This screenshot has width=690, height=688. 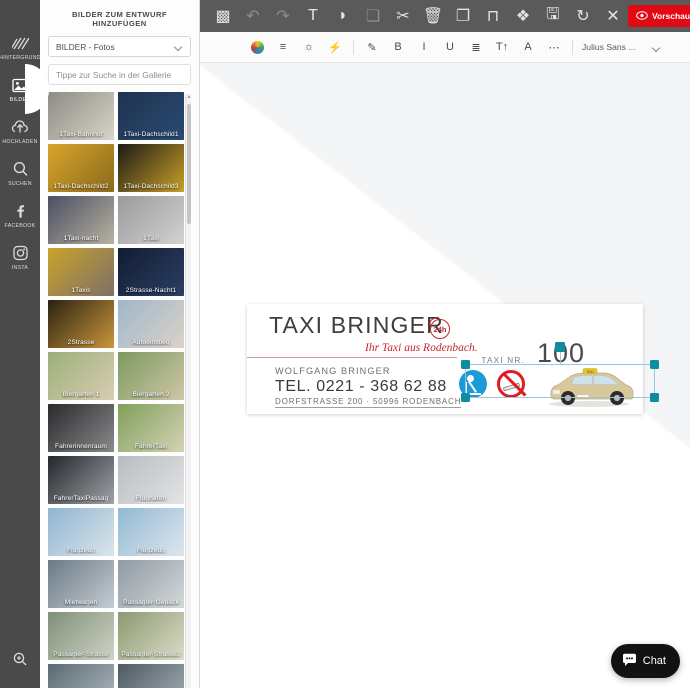 What do you see at coordinates (654, 364) in the screenshot?
I see `resize-handle-top-right` at bounding box center [654, 364].